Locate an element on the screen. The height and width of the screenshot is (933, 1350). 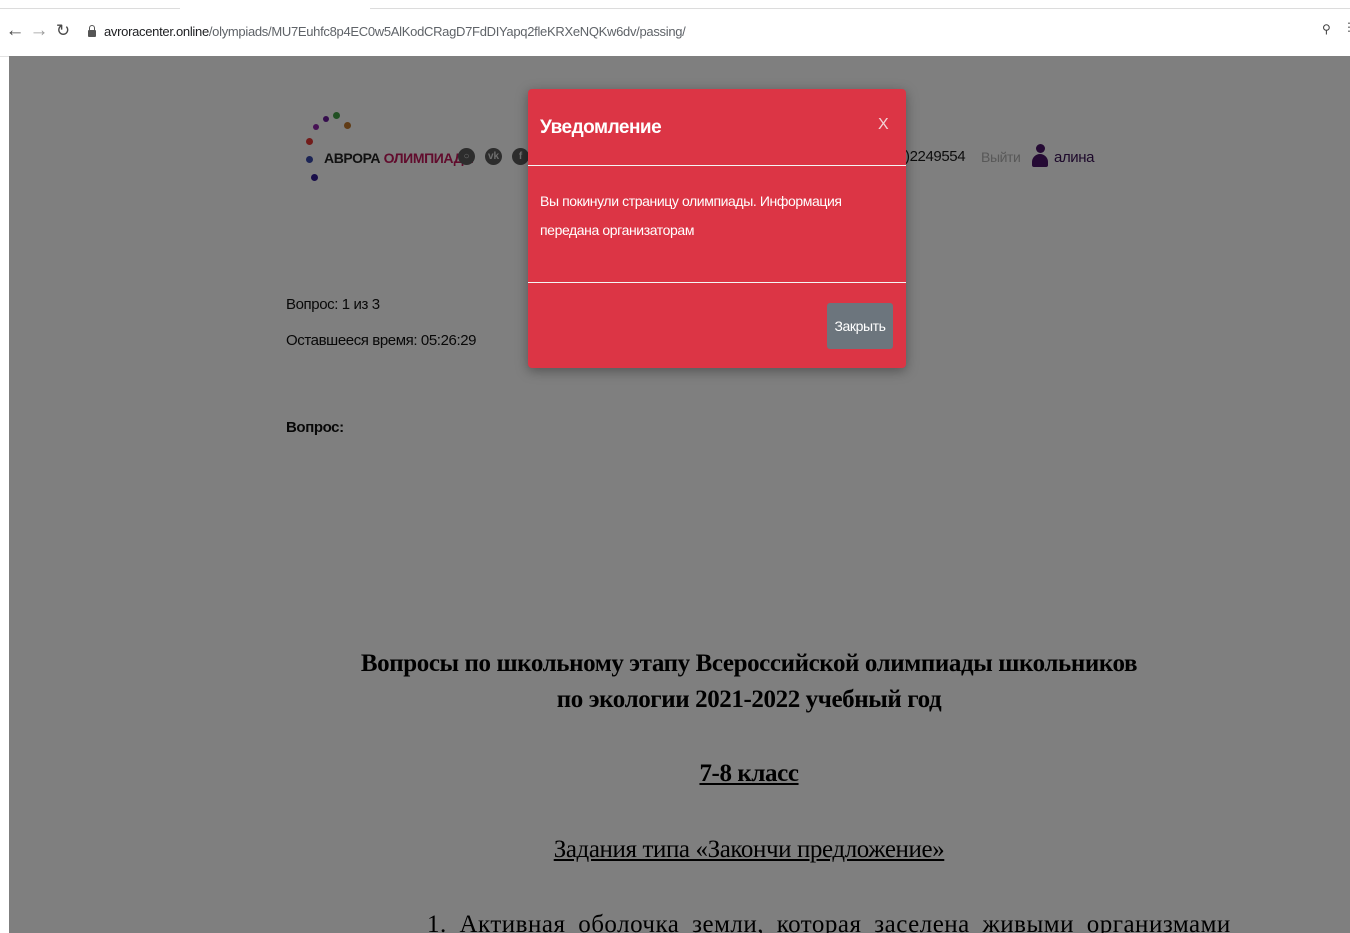
key-icon: ⚲ is located at coordinates (1326, 29).